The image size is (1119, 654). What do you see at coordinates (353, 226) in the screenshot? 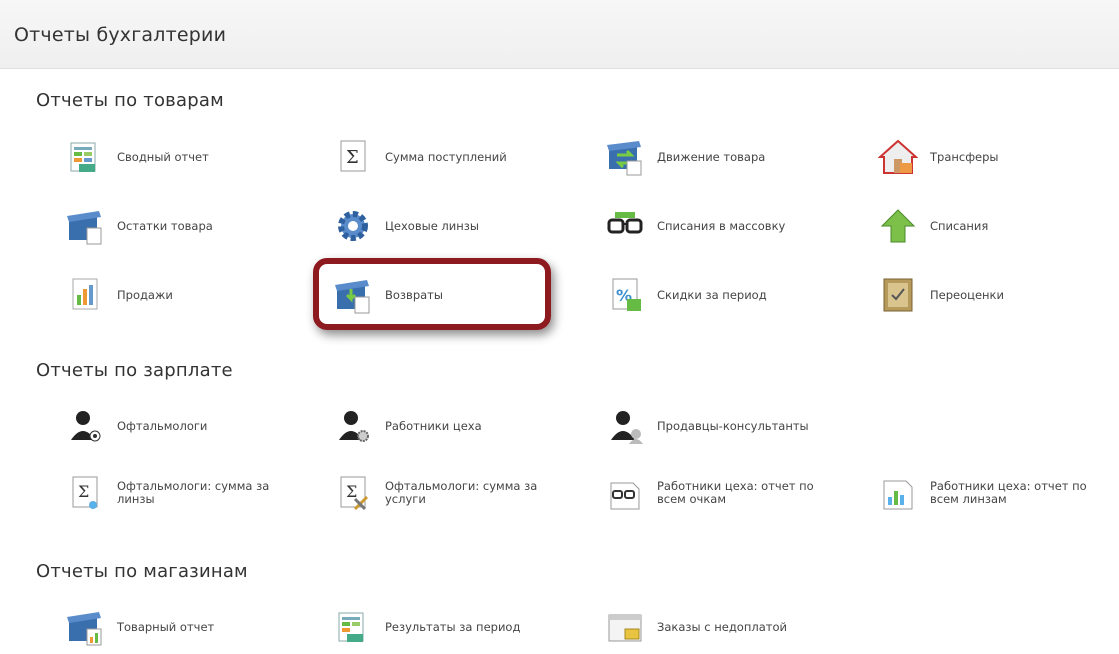
I see `gear-icon` at bounding box center [353, 226].